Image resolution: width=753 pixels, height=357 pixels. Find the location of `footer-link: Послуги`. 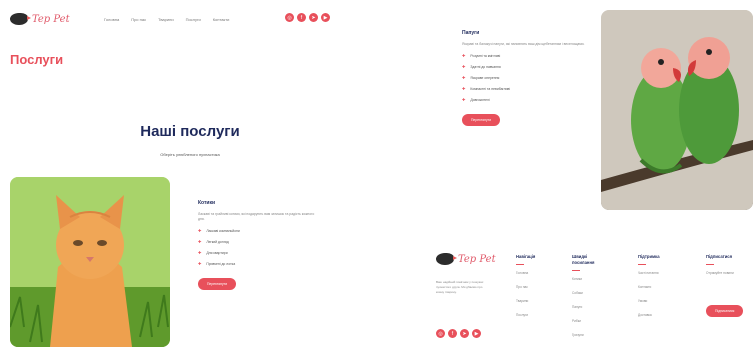

footer-link: Послуги is located at coordinates (535, 315).